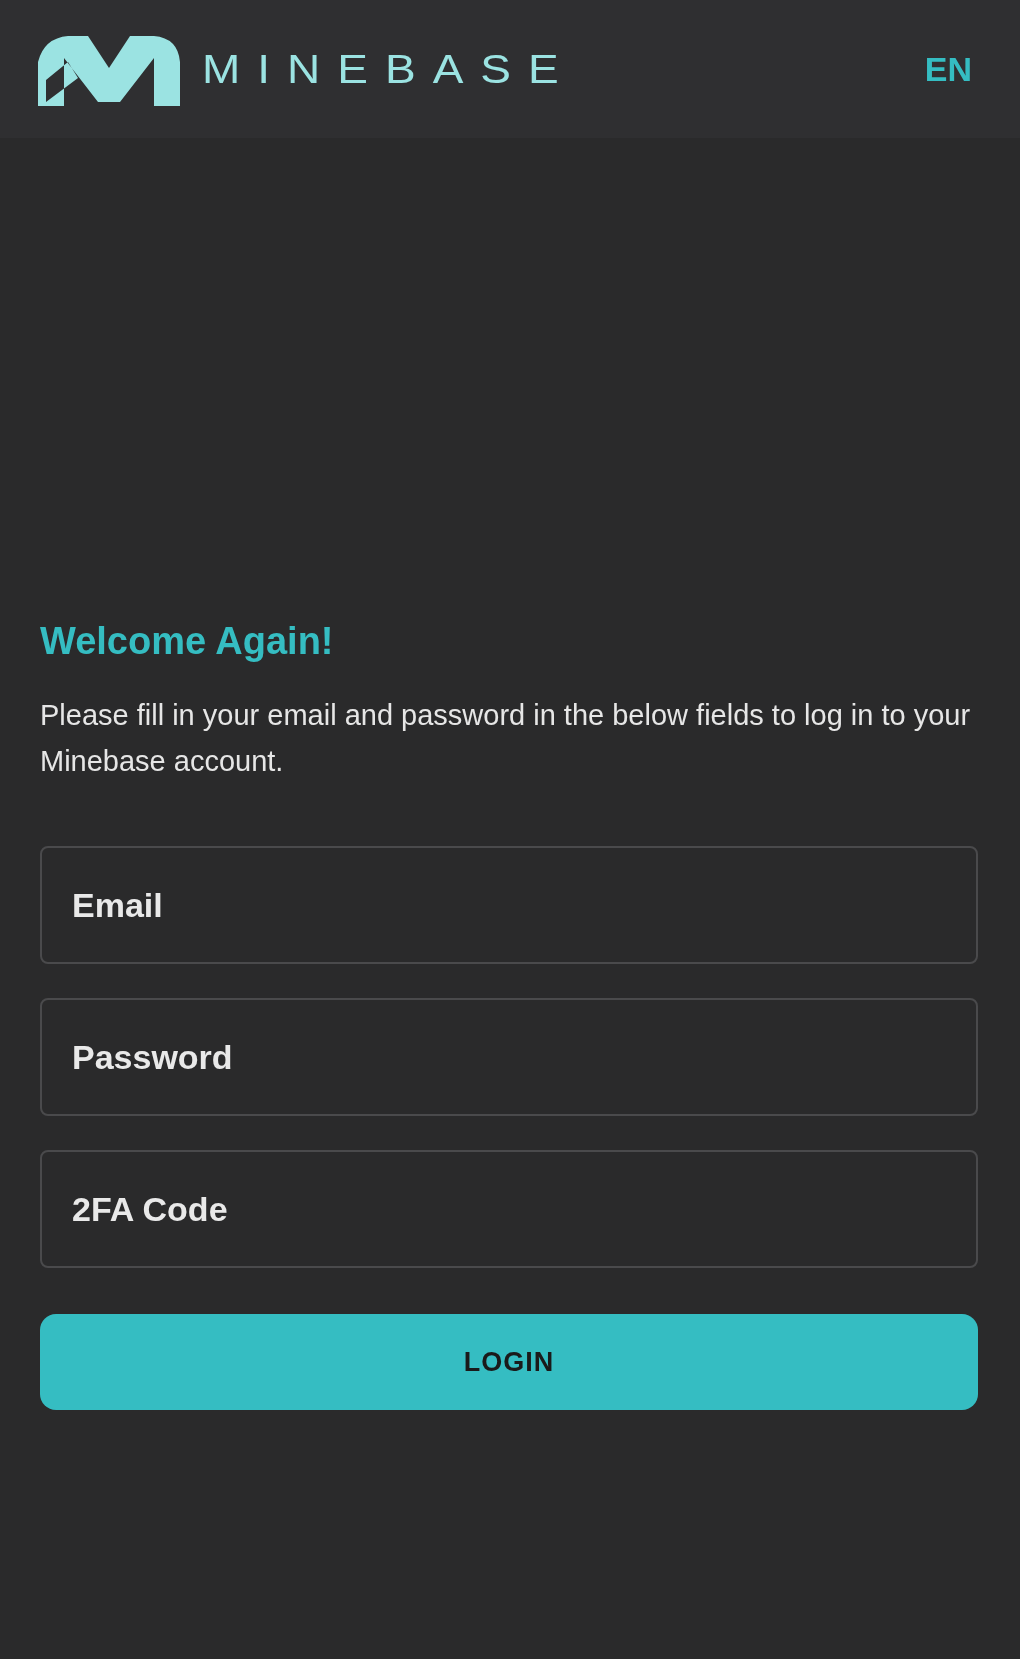 This screenshot has width=1020, height=1659. What do you see at coordinates (509, 1209) in the screenshot?
I see `input-field: 2FA Code` at bounding box center [509, 1209].